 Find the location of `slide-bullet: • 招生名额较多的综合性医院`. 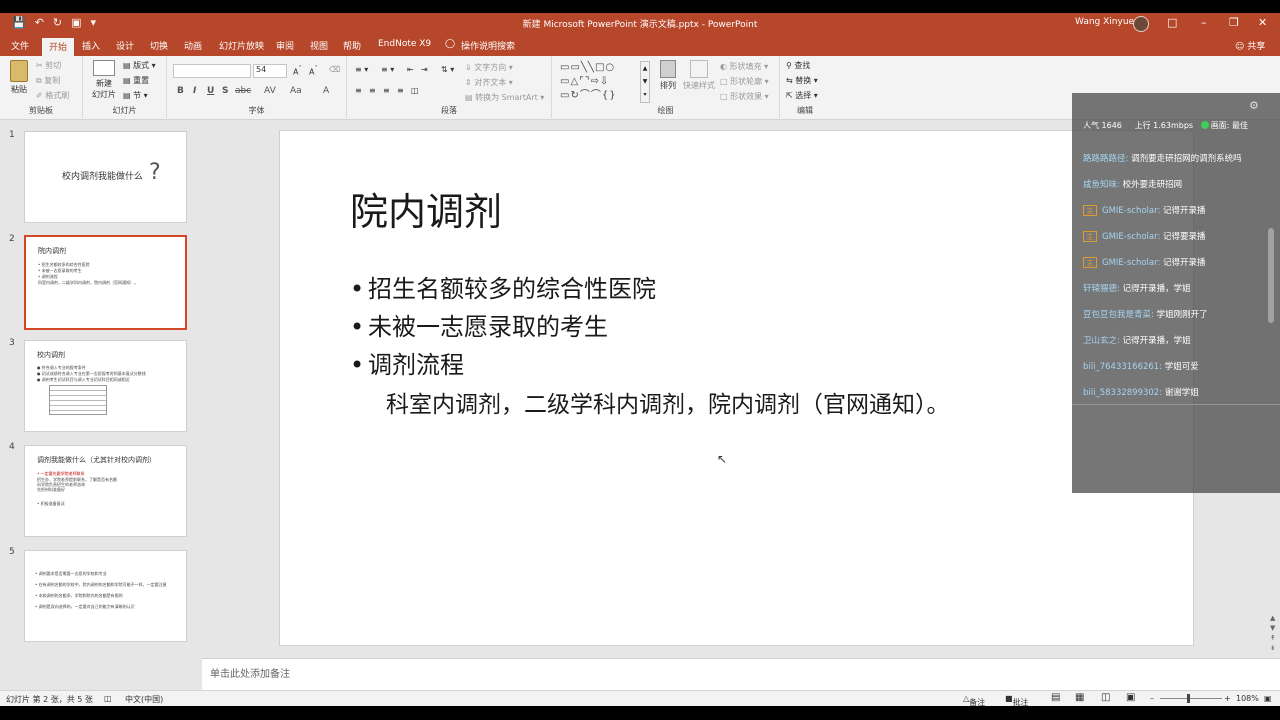

slide-bullet: • 招生名额较多的综合性医院 is located at coordinates (503, 286).